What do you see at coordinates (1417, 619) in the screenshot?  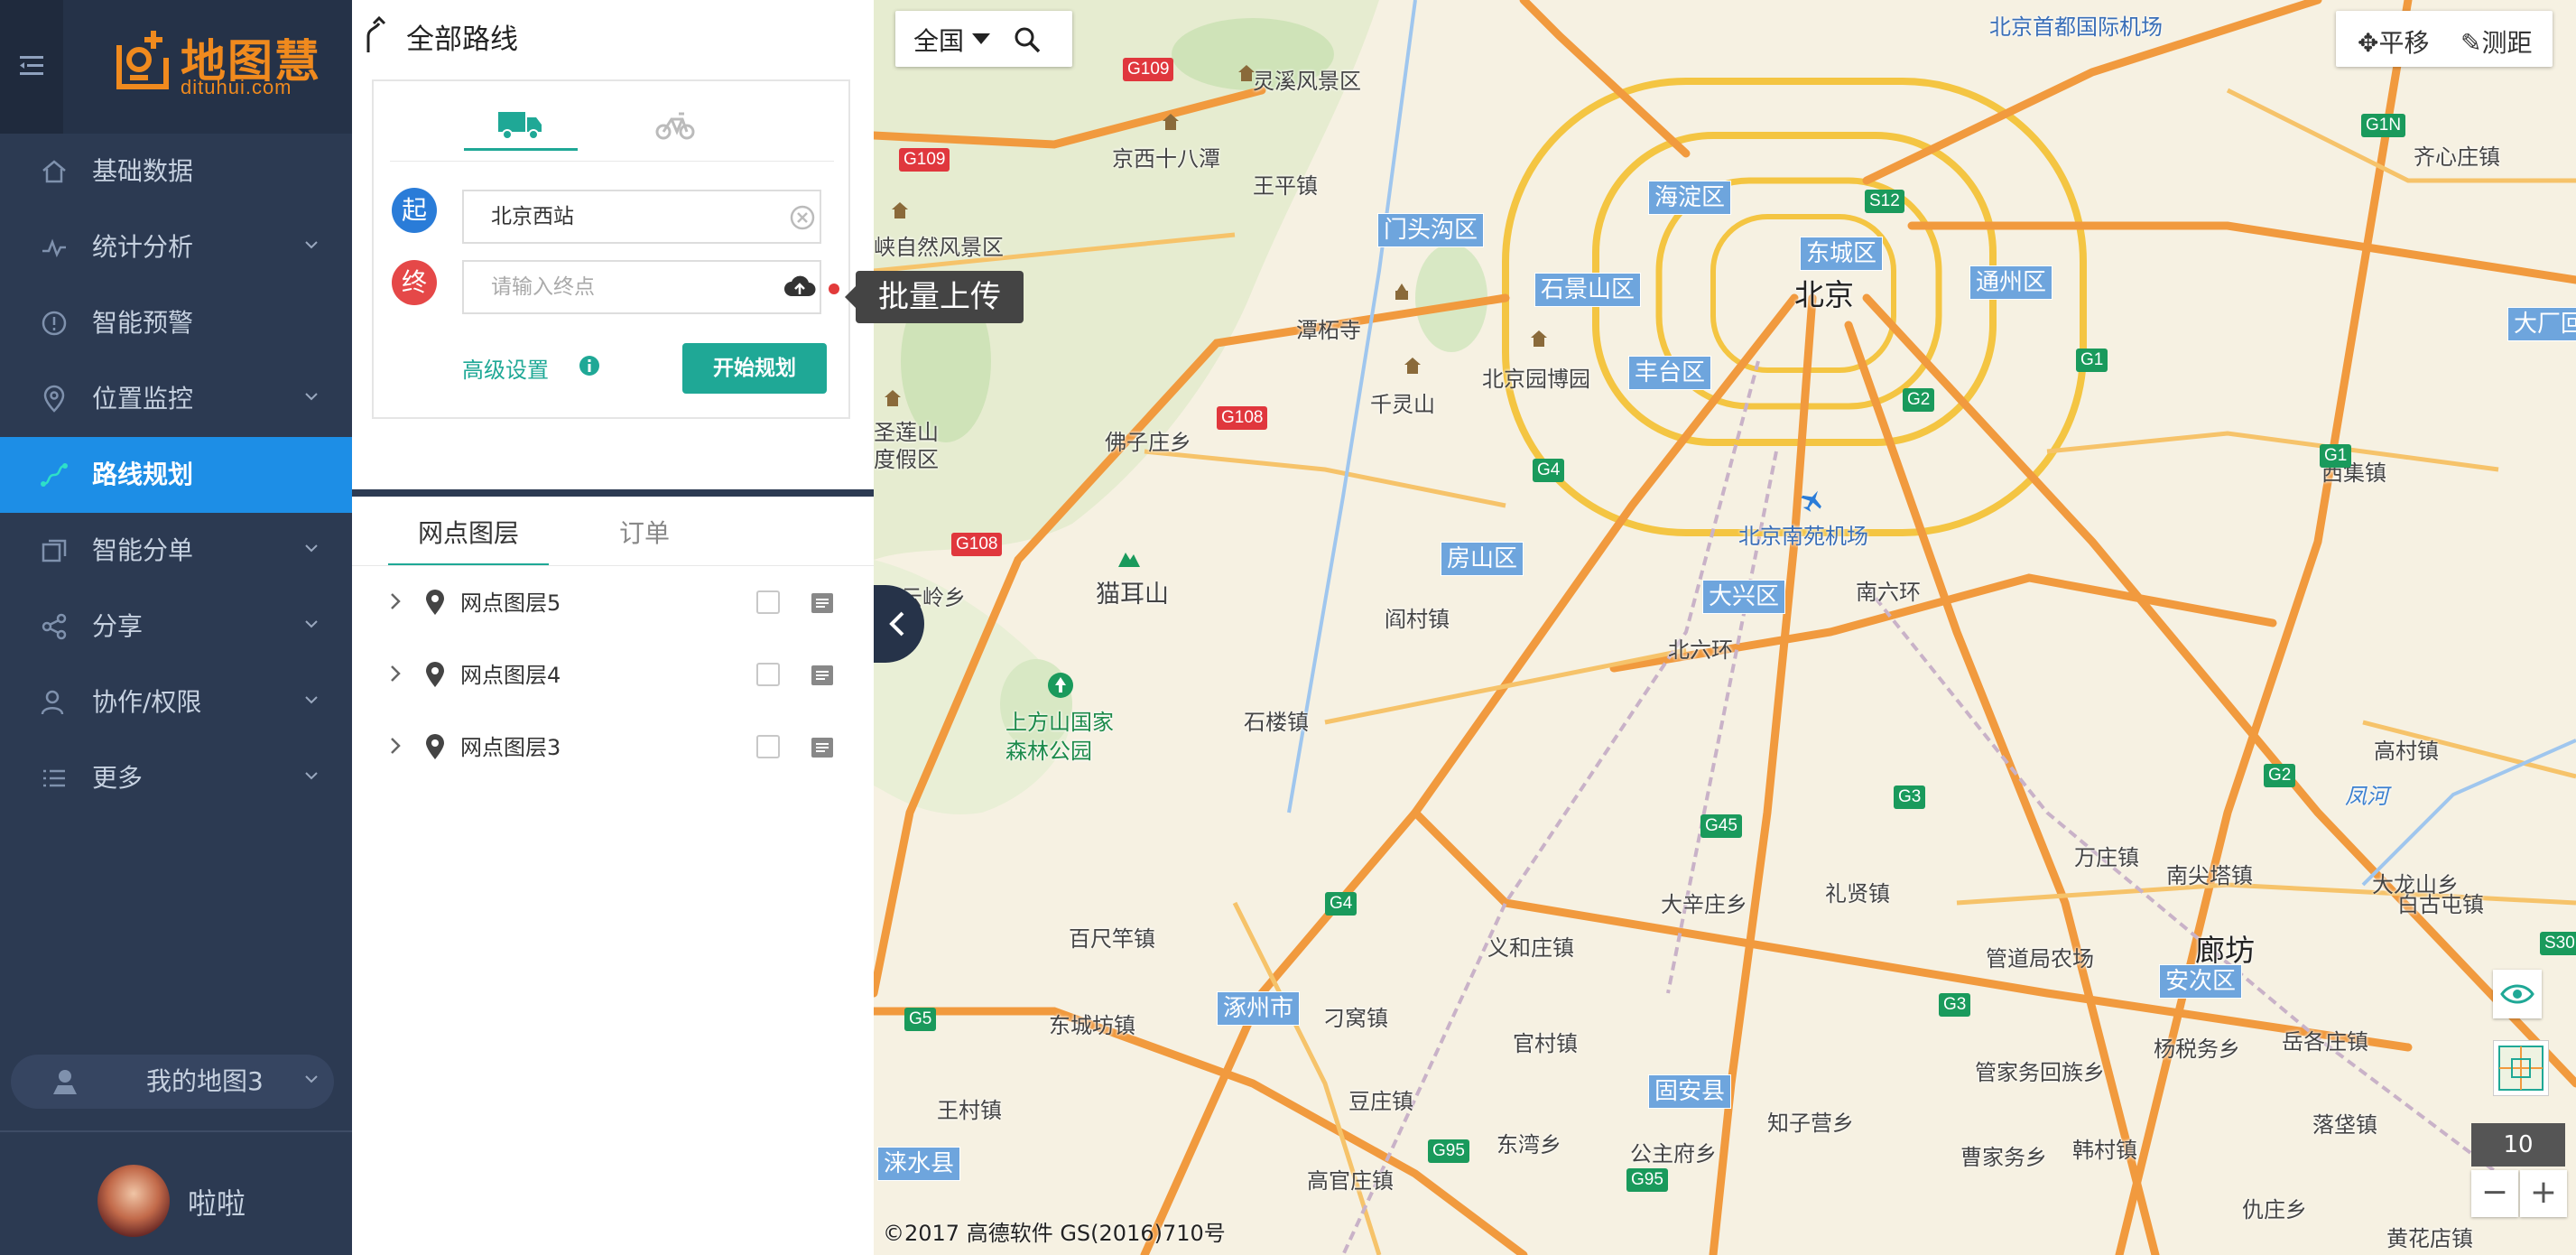 I see `map-label-place: 阎村镇` at bounding box center [1417, 619].